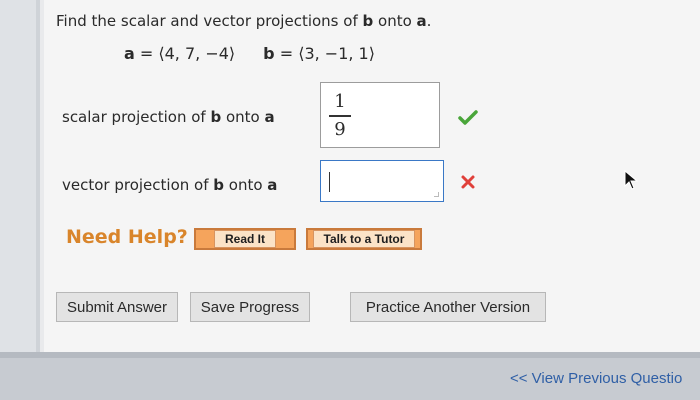 The height and width of the screenshot is (400, 700). I want to click on save-progress-button: Save Progress, so click(250, 307).